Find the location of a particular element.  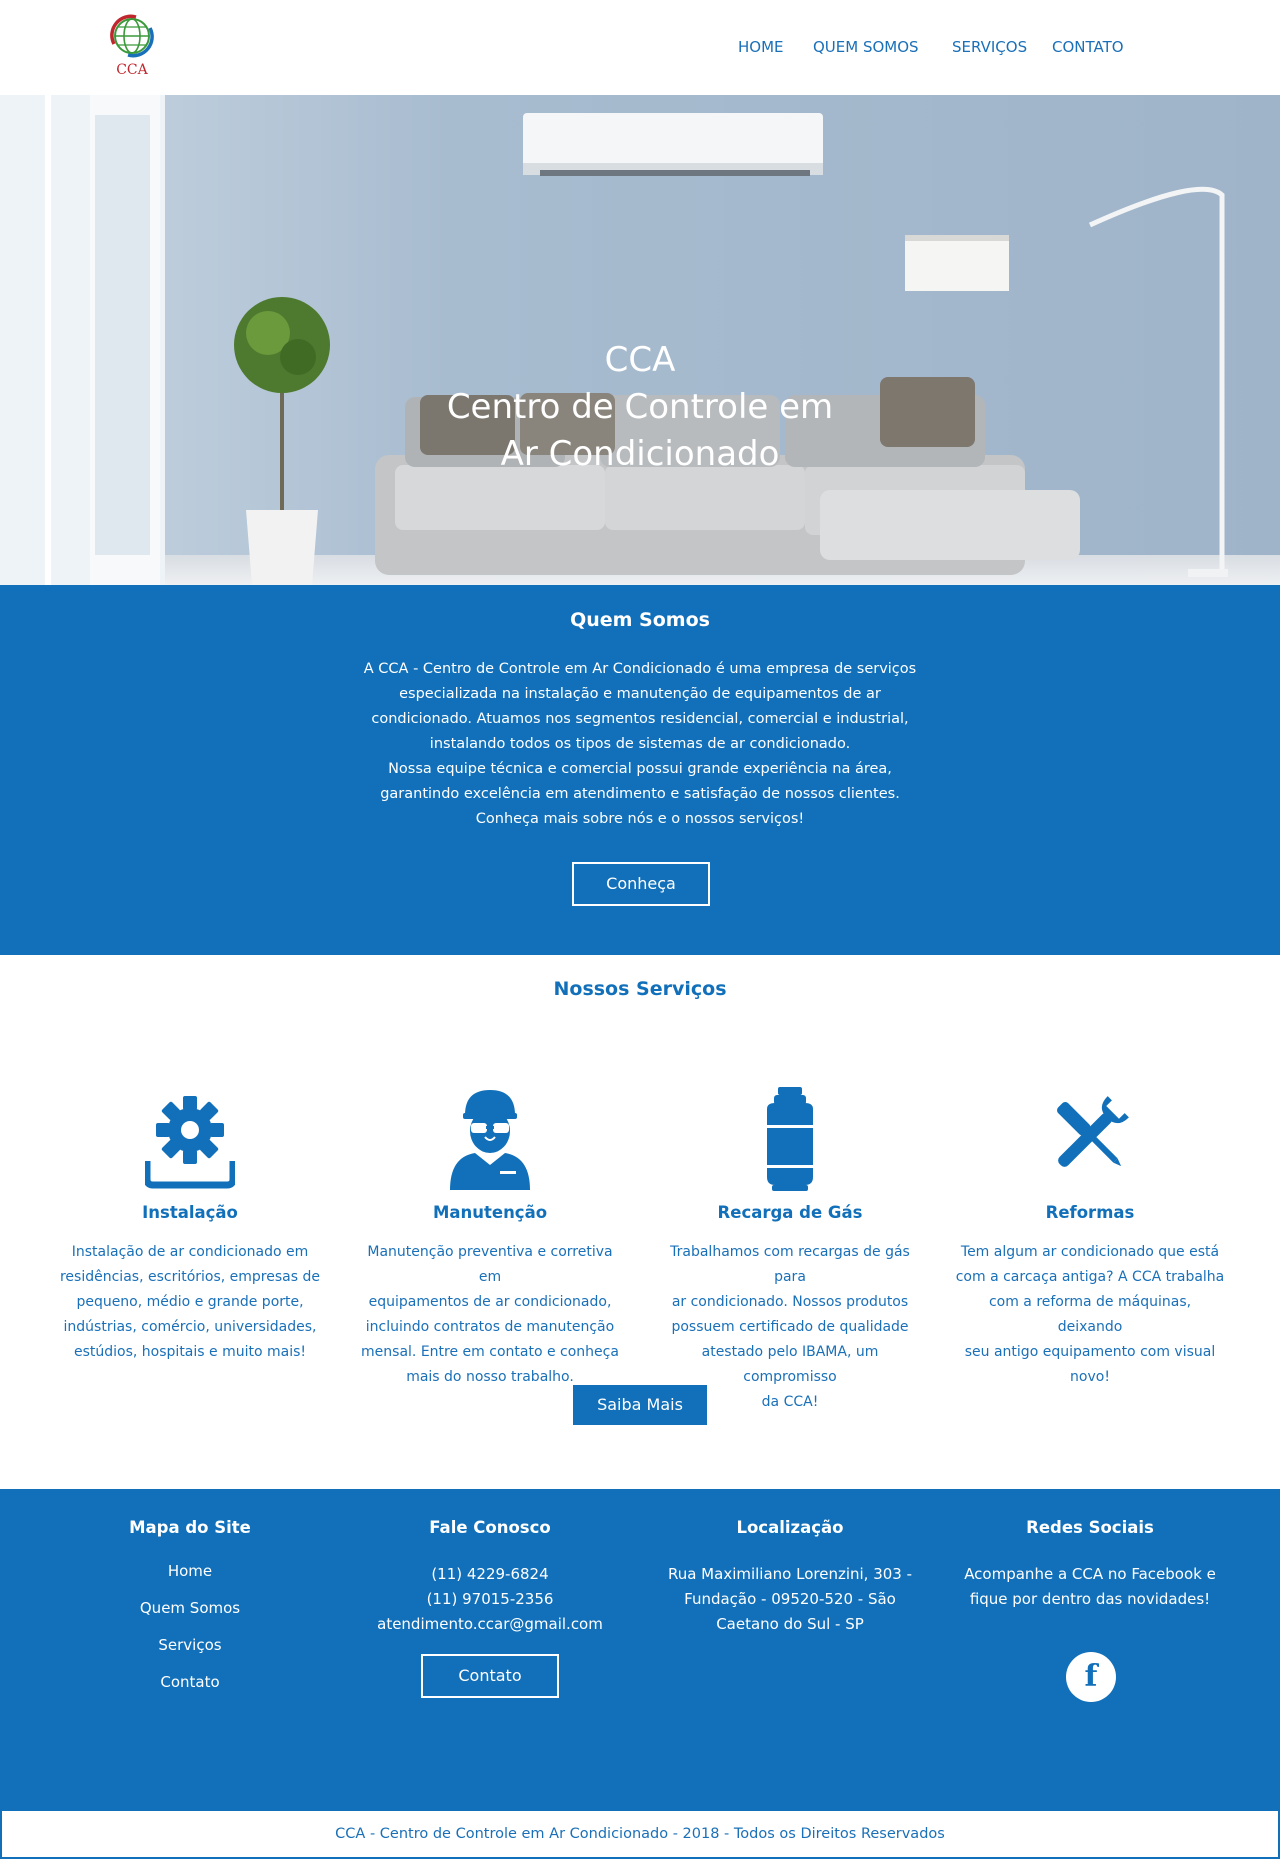

service-line: residências, escritórios, empresas de is located at coordinates (189, 1277).